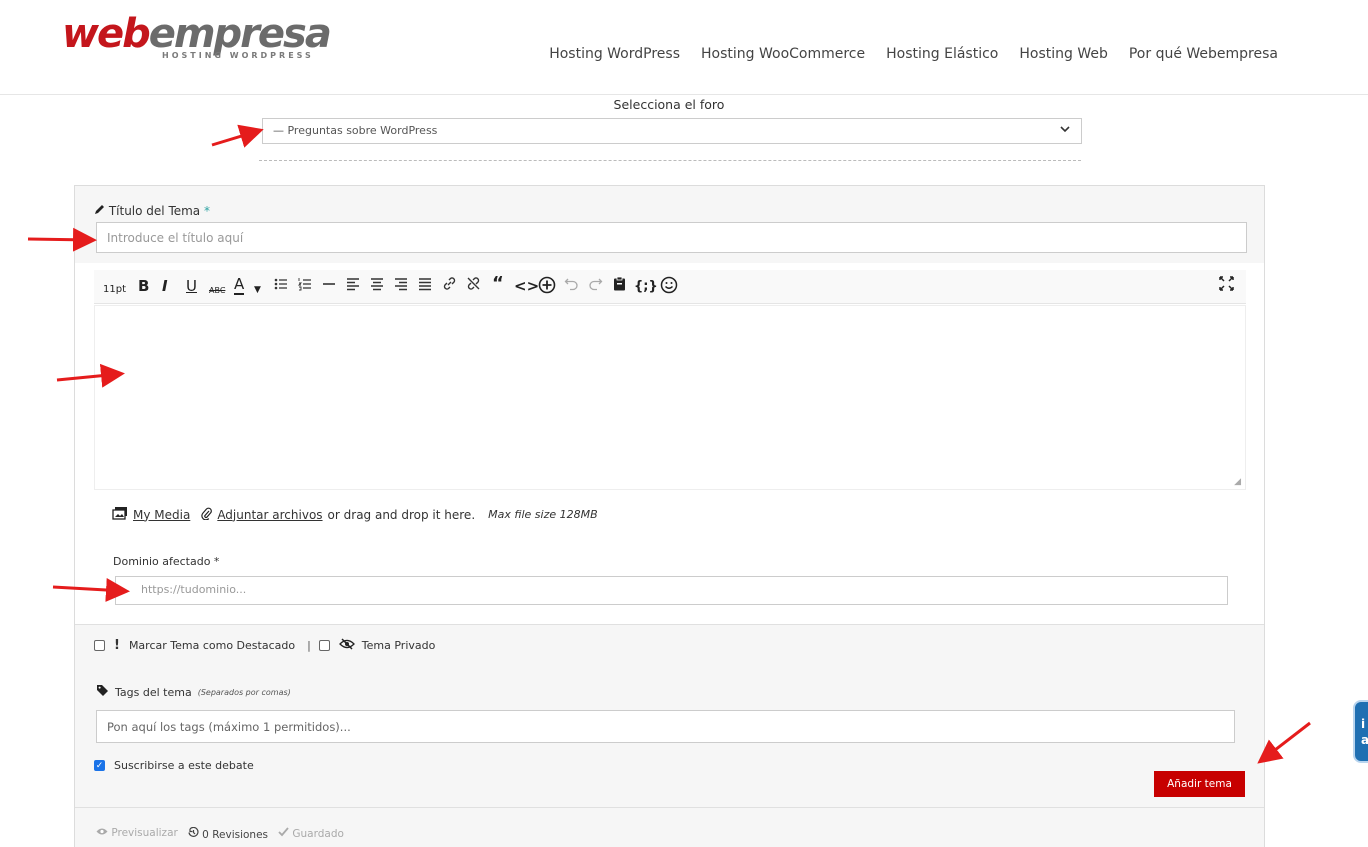  Describe the element at coordinates (353, 286) in the screenshot. I see `align-left-icon` at that location.